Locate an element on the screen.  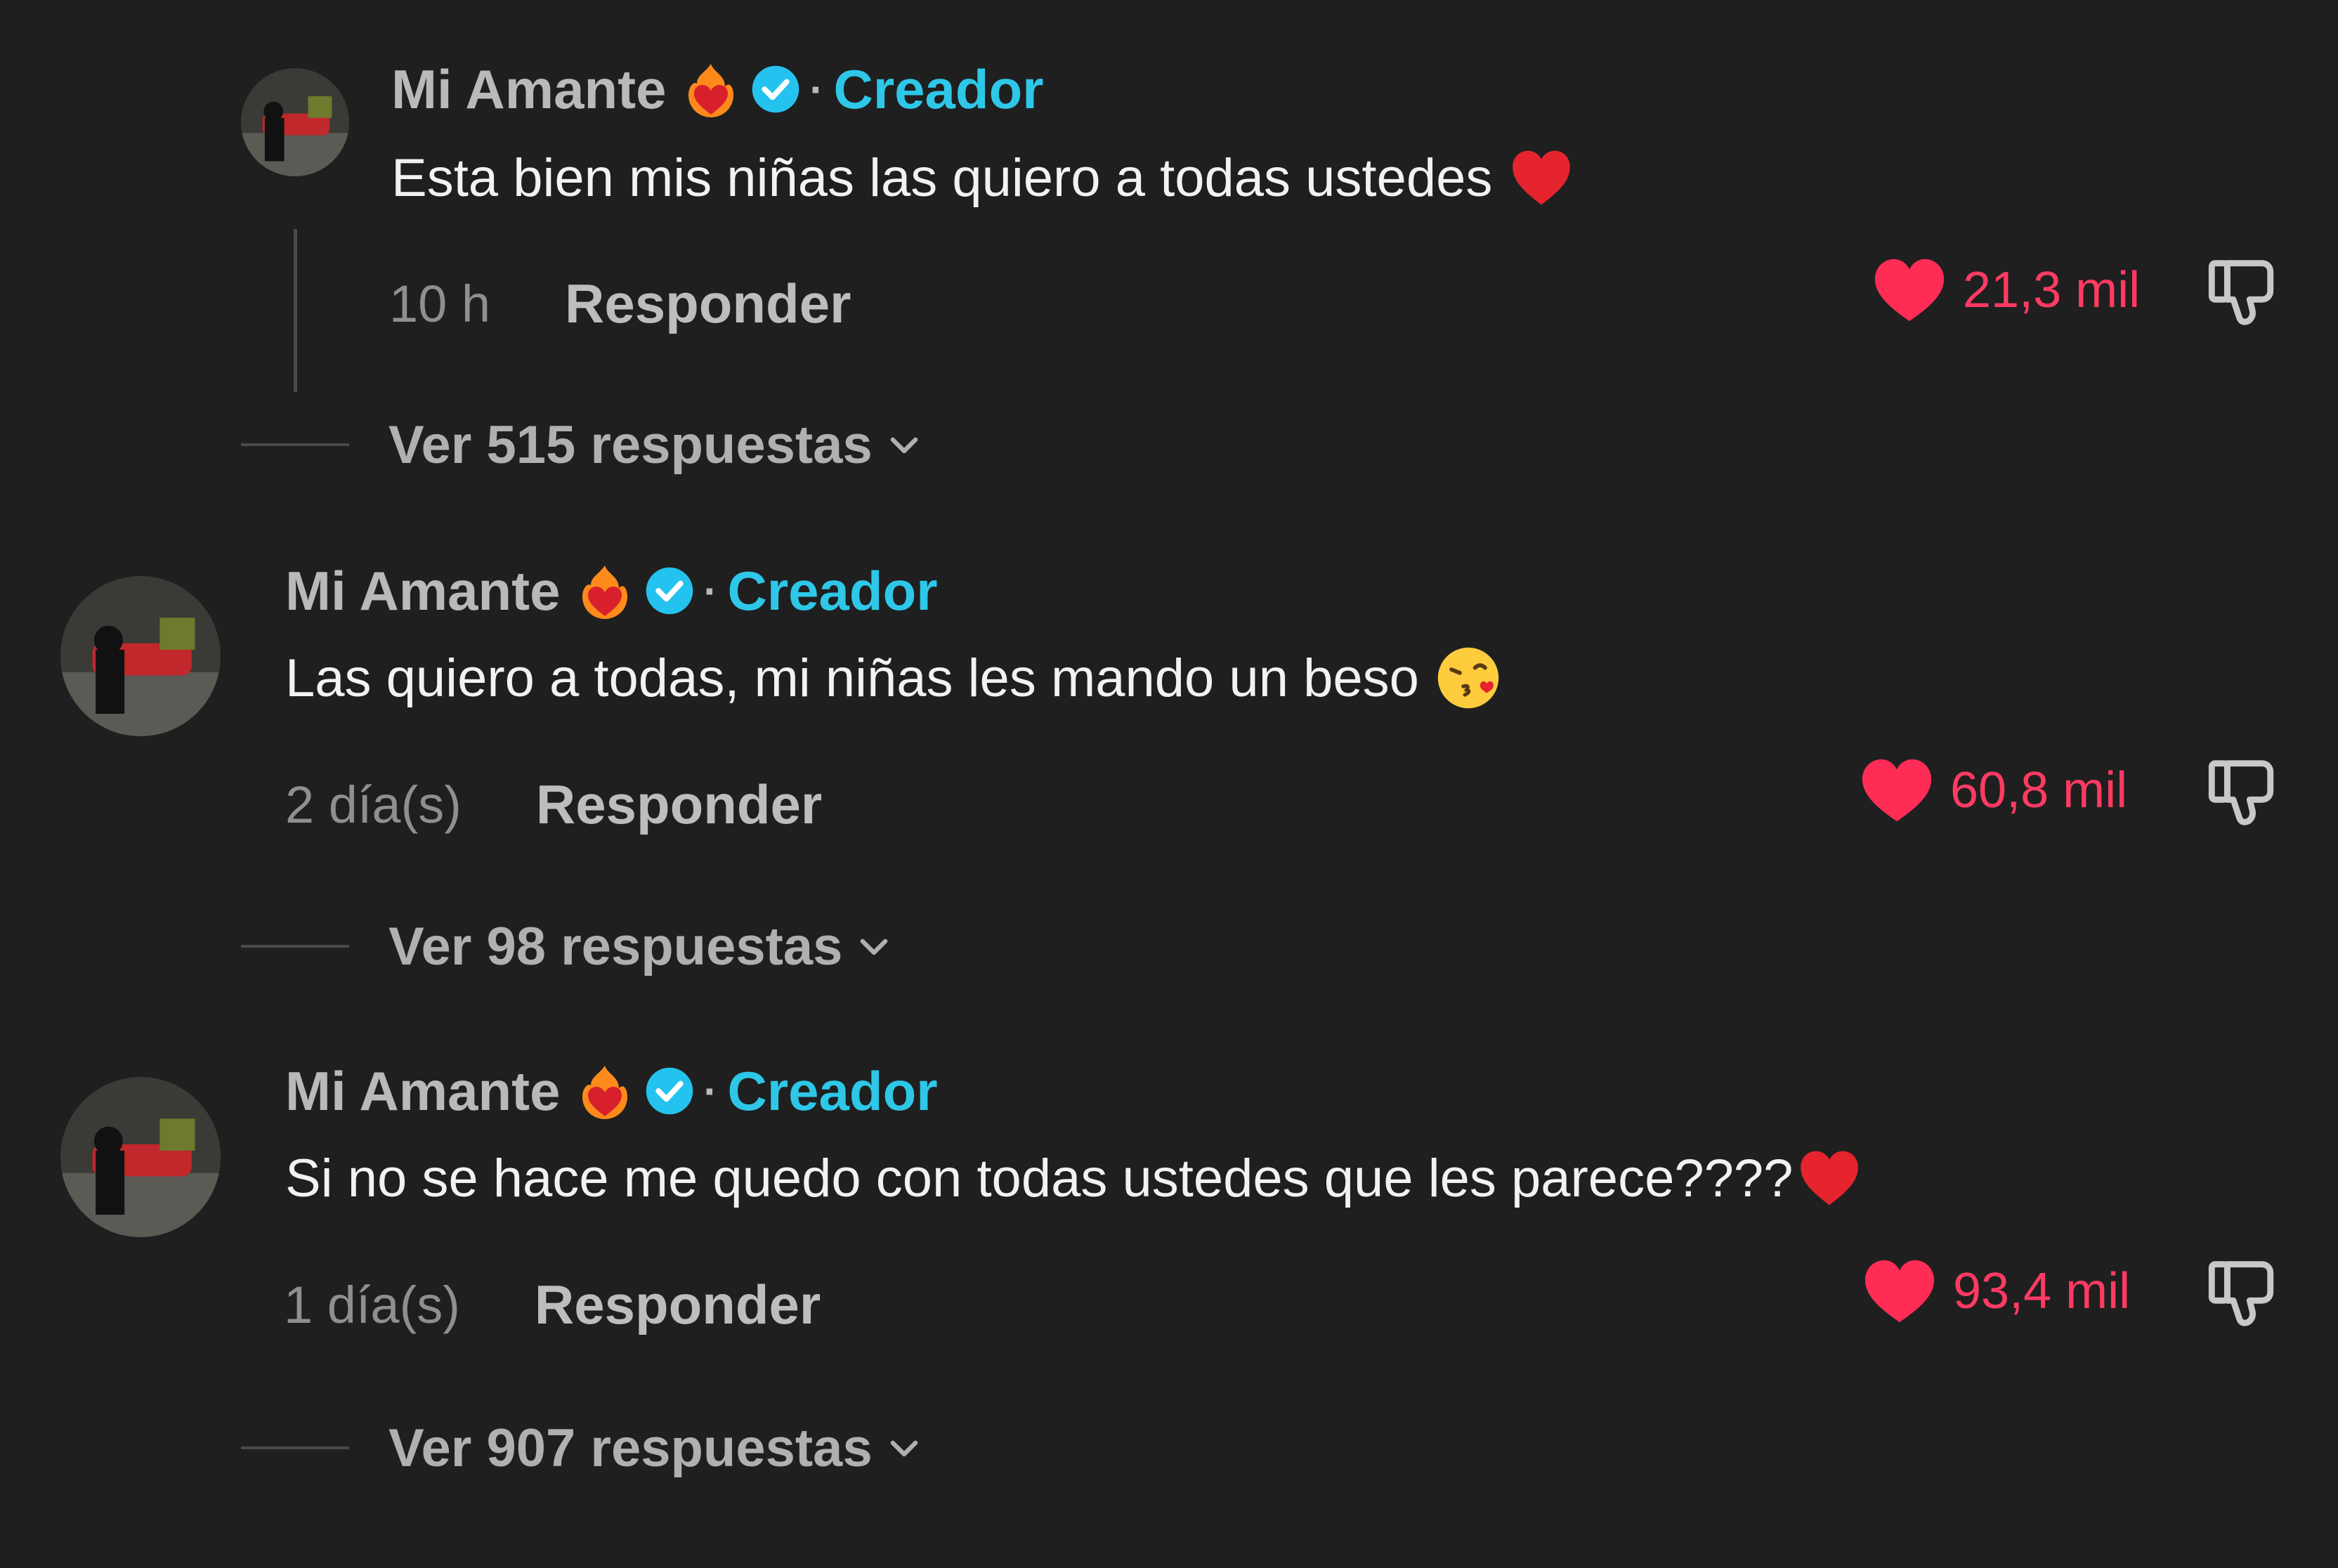
like-button: 93,4 mil is located at coordinates (1996, 1291).